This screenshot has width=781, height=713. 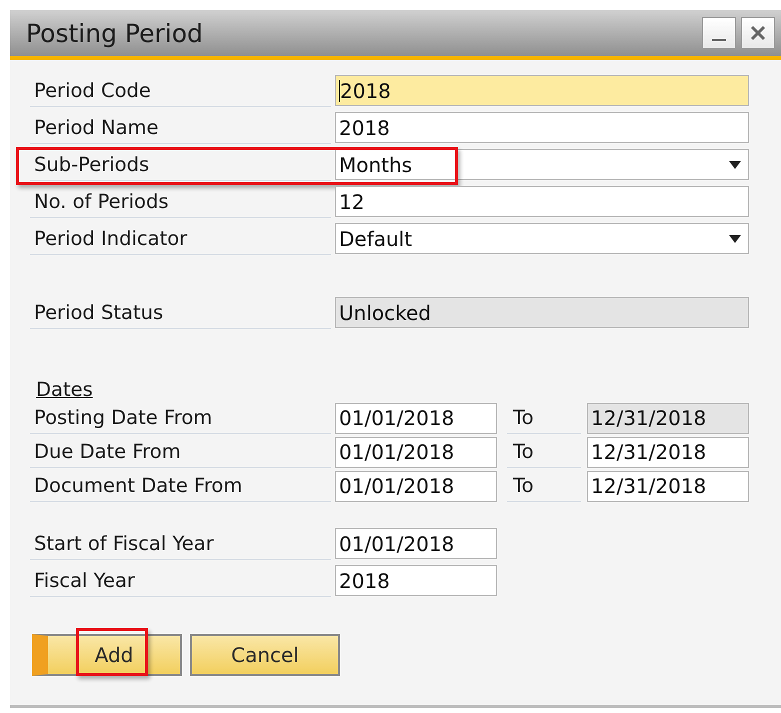 What do you see at coordinates (180, 418) in the screenshot?
I see `field-label: Posting Date From` at bounding box center [180, 418].